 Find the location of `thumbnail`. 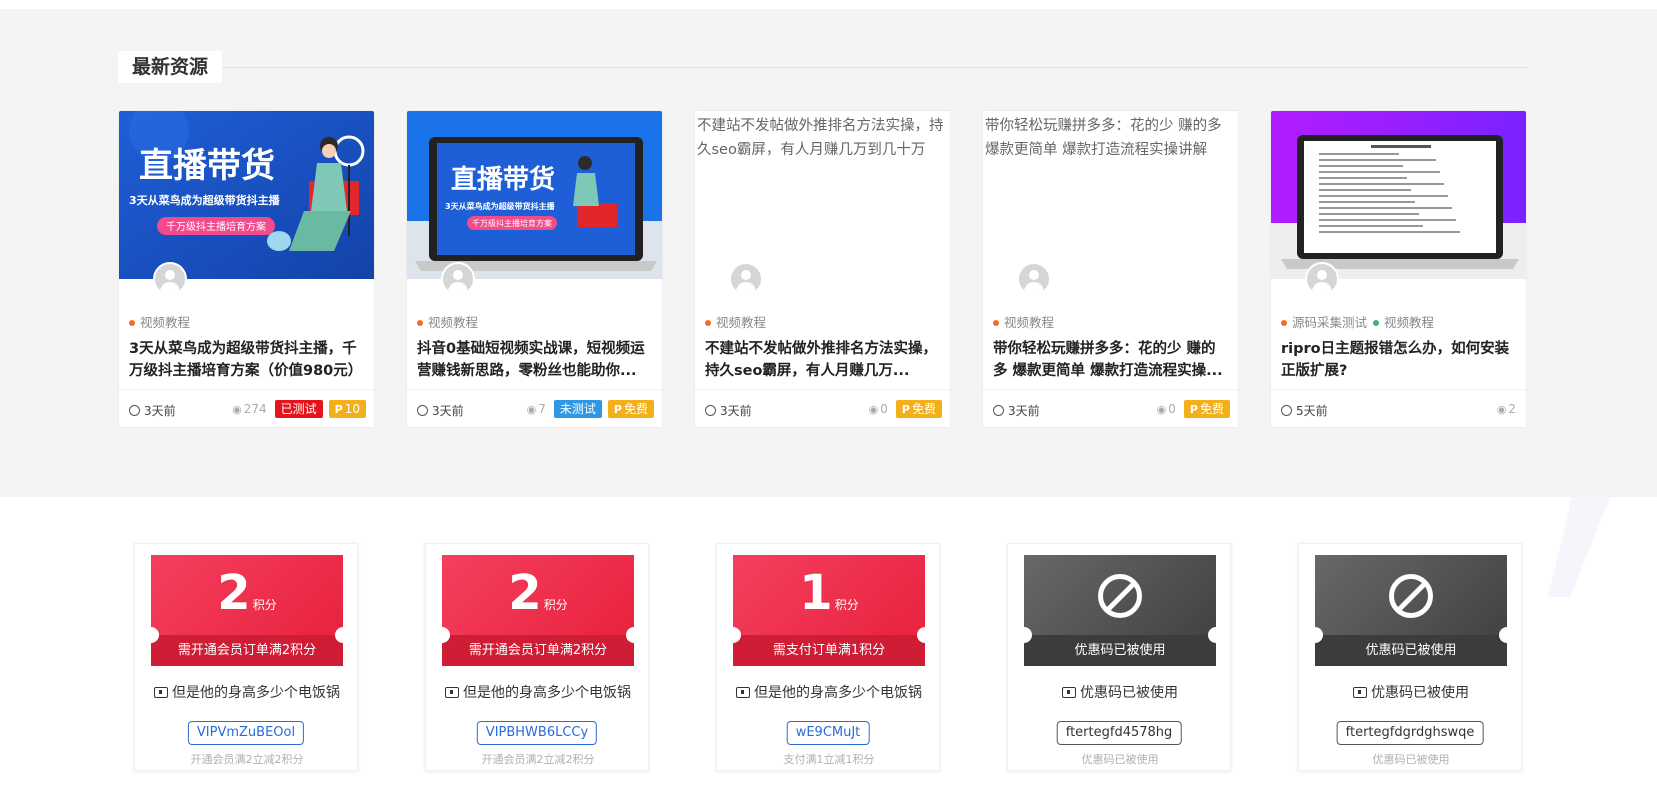

thumbnail is located at coordinates (1399, 195).